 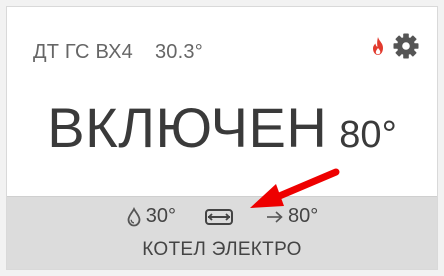 What do you see at coordinates (303, 216) in the screenshot?
I see `flow-target-temperature: 80°` at bounding box center [303, 216].